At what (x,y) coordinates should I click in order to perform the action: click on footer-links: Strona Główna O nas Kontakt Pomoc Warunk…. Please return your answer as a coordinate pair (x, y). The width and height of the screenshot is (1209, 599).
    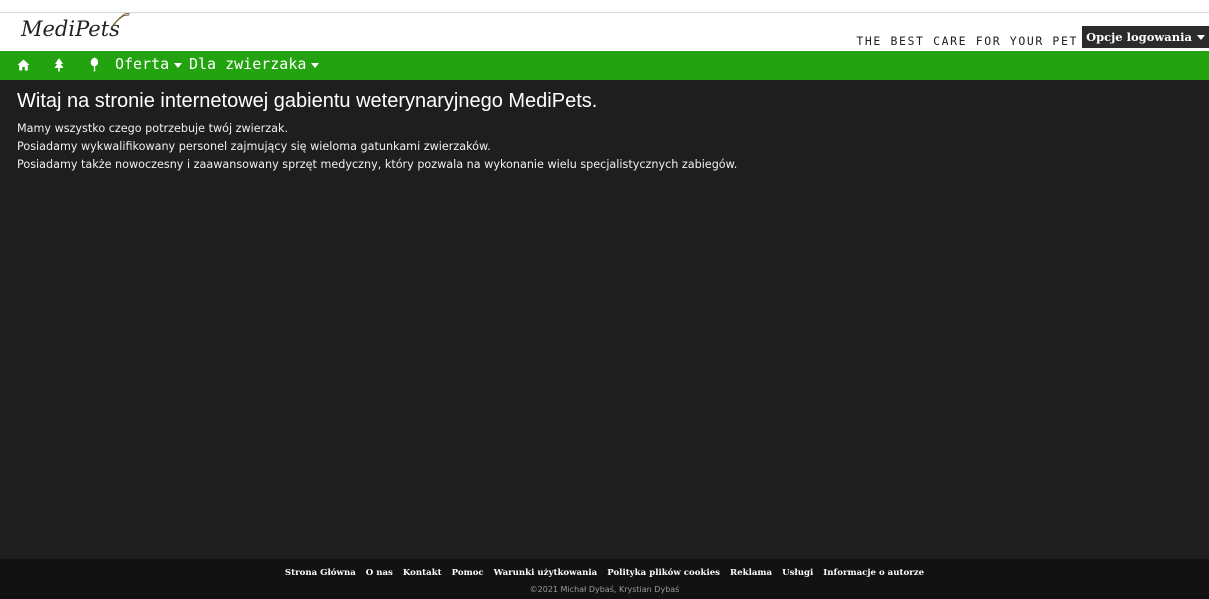
    Looking at the image, I should click on (604, 573).